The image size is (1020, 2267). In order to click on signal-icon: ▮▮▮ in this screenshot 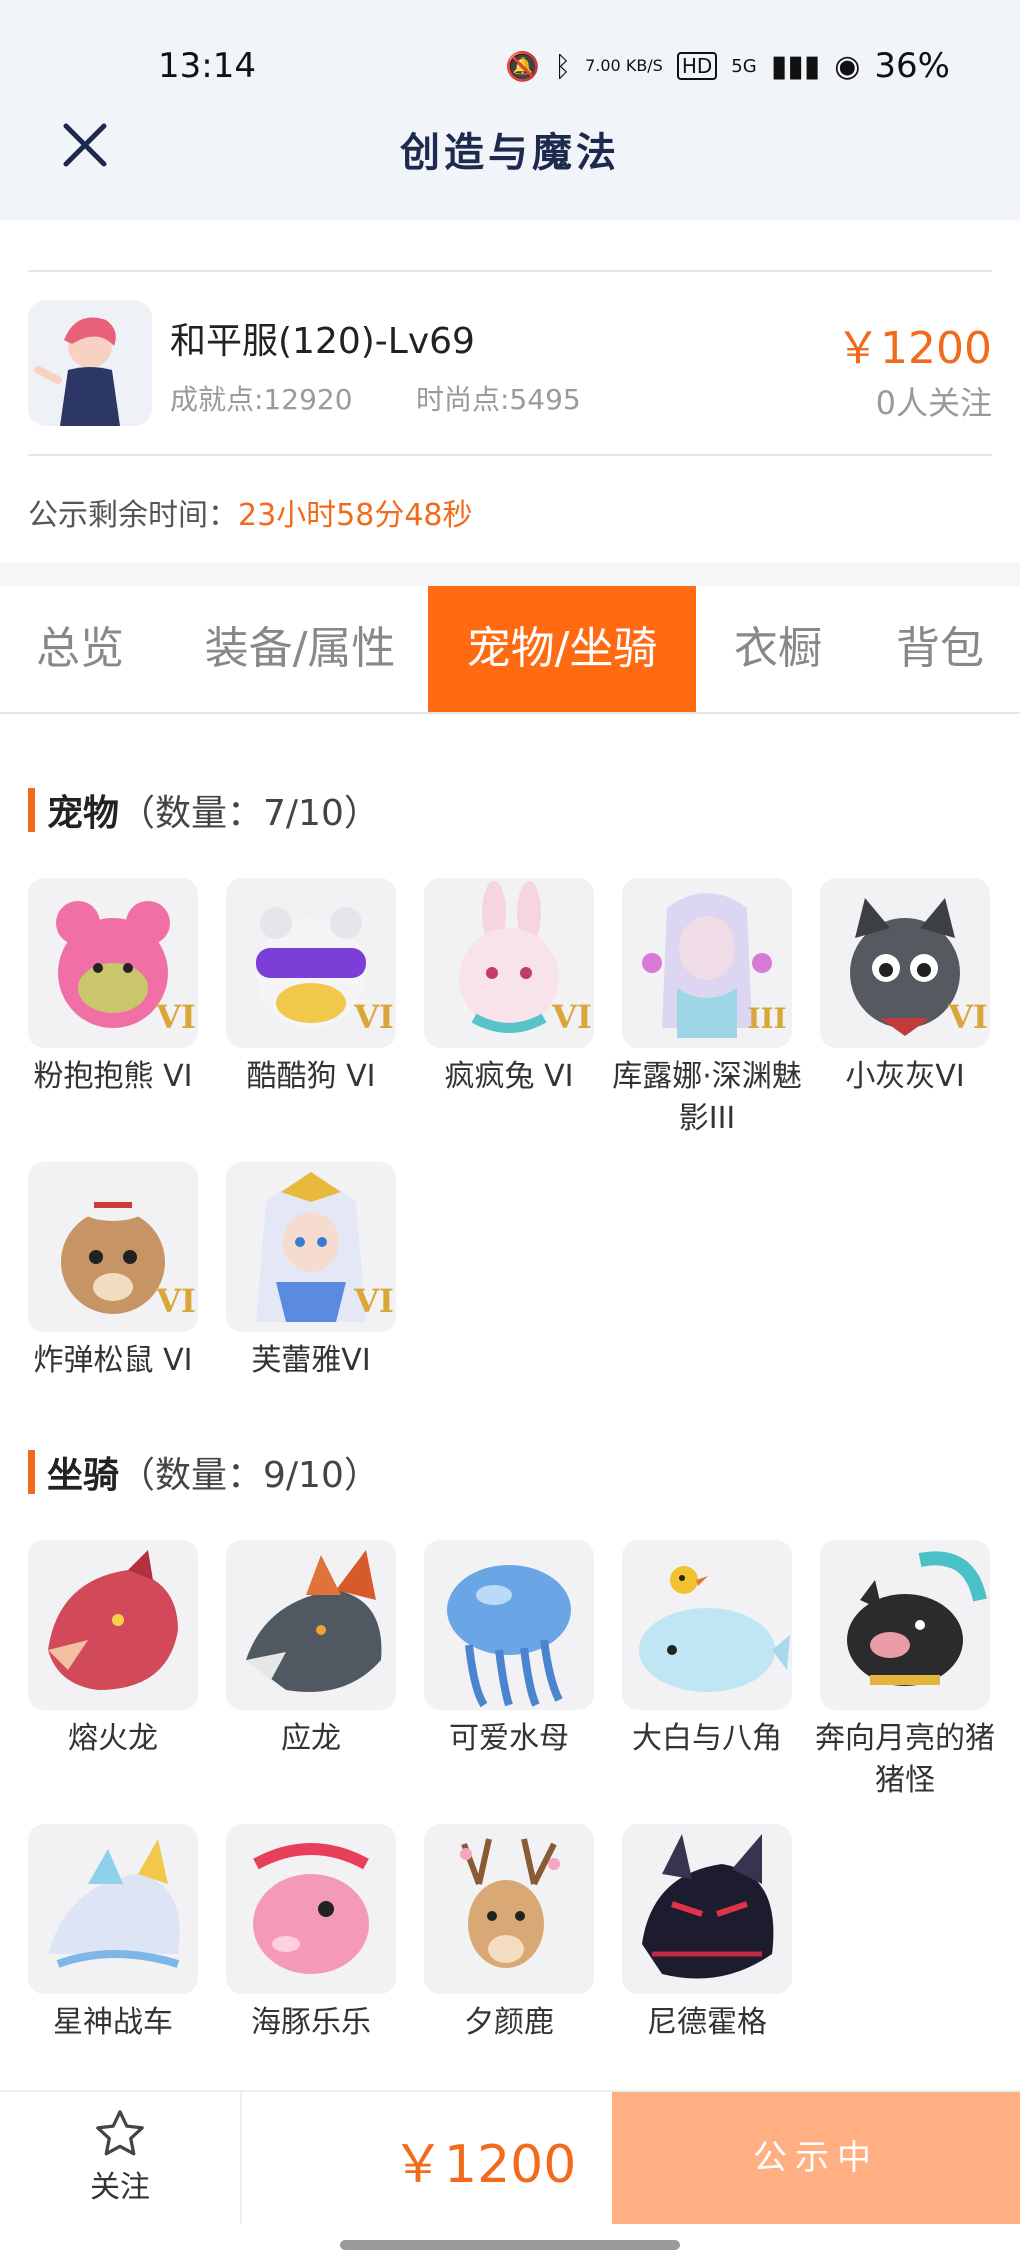, I will do `click(795, 66)`.